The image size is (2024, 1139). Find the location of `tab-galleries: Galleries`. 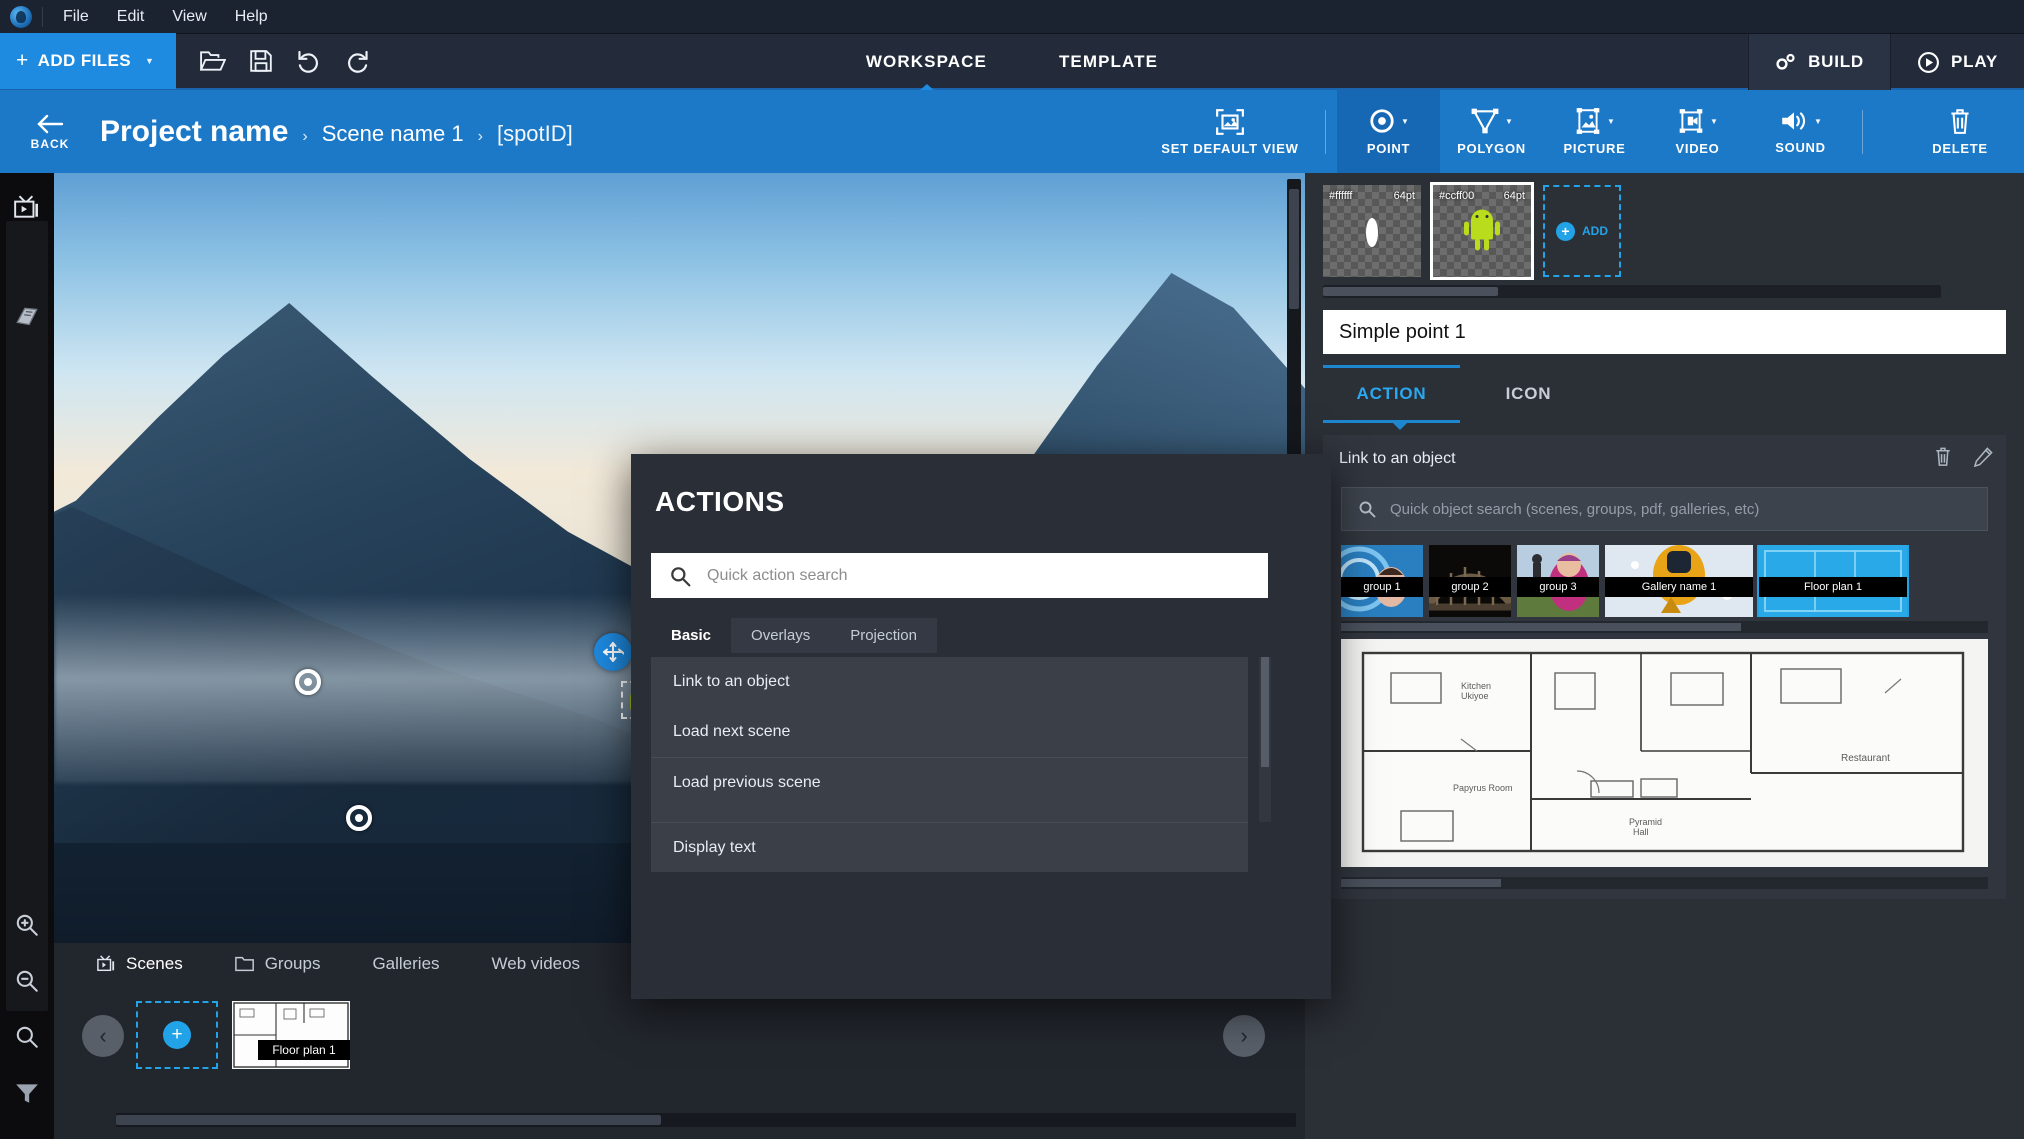

tab-galleries: Galleries is located at coordinates (405, 964).